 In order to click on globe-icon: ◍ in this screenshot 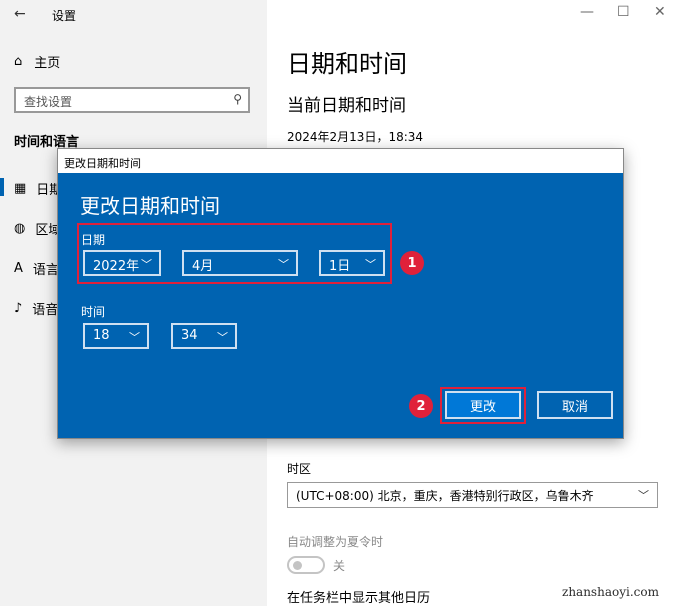, I will do `click(20, 228)`.